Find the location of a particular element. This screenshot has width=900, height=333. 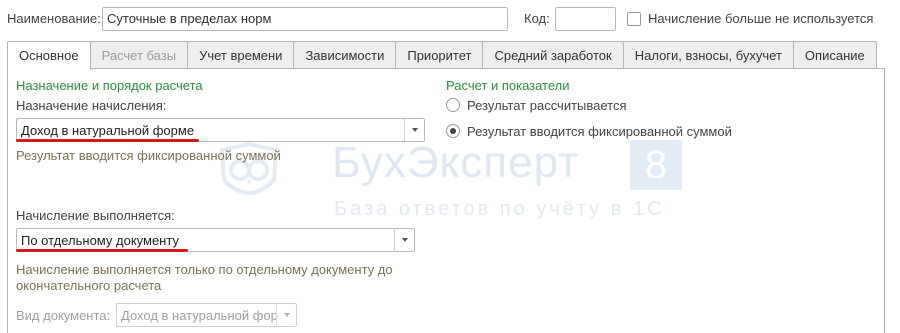

radio-calculated-label: Результат рассчитывается is located at coordinates (547, 105).